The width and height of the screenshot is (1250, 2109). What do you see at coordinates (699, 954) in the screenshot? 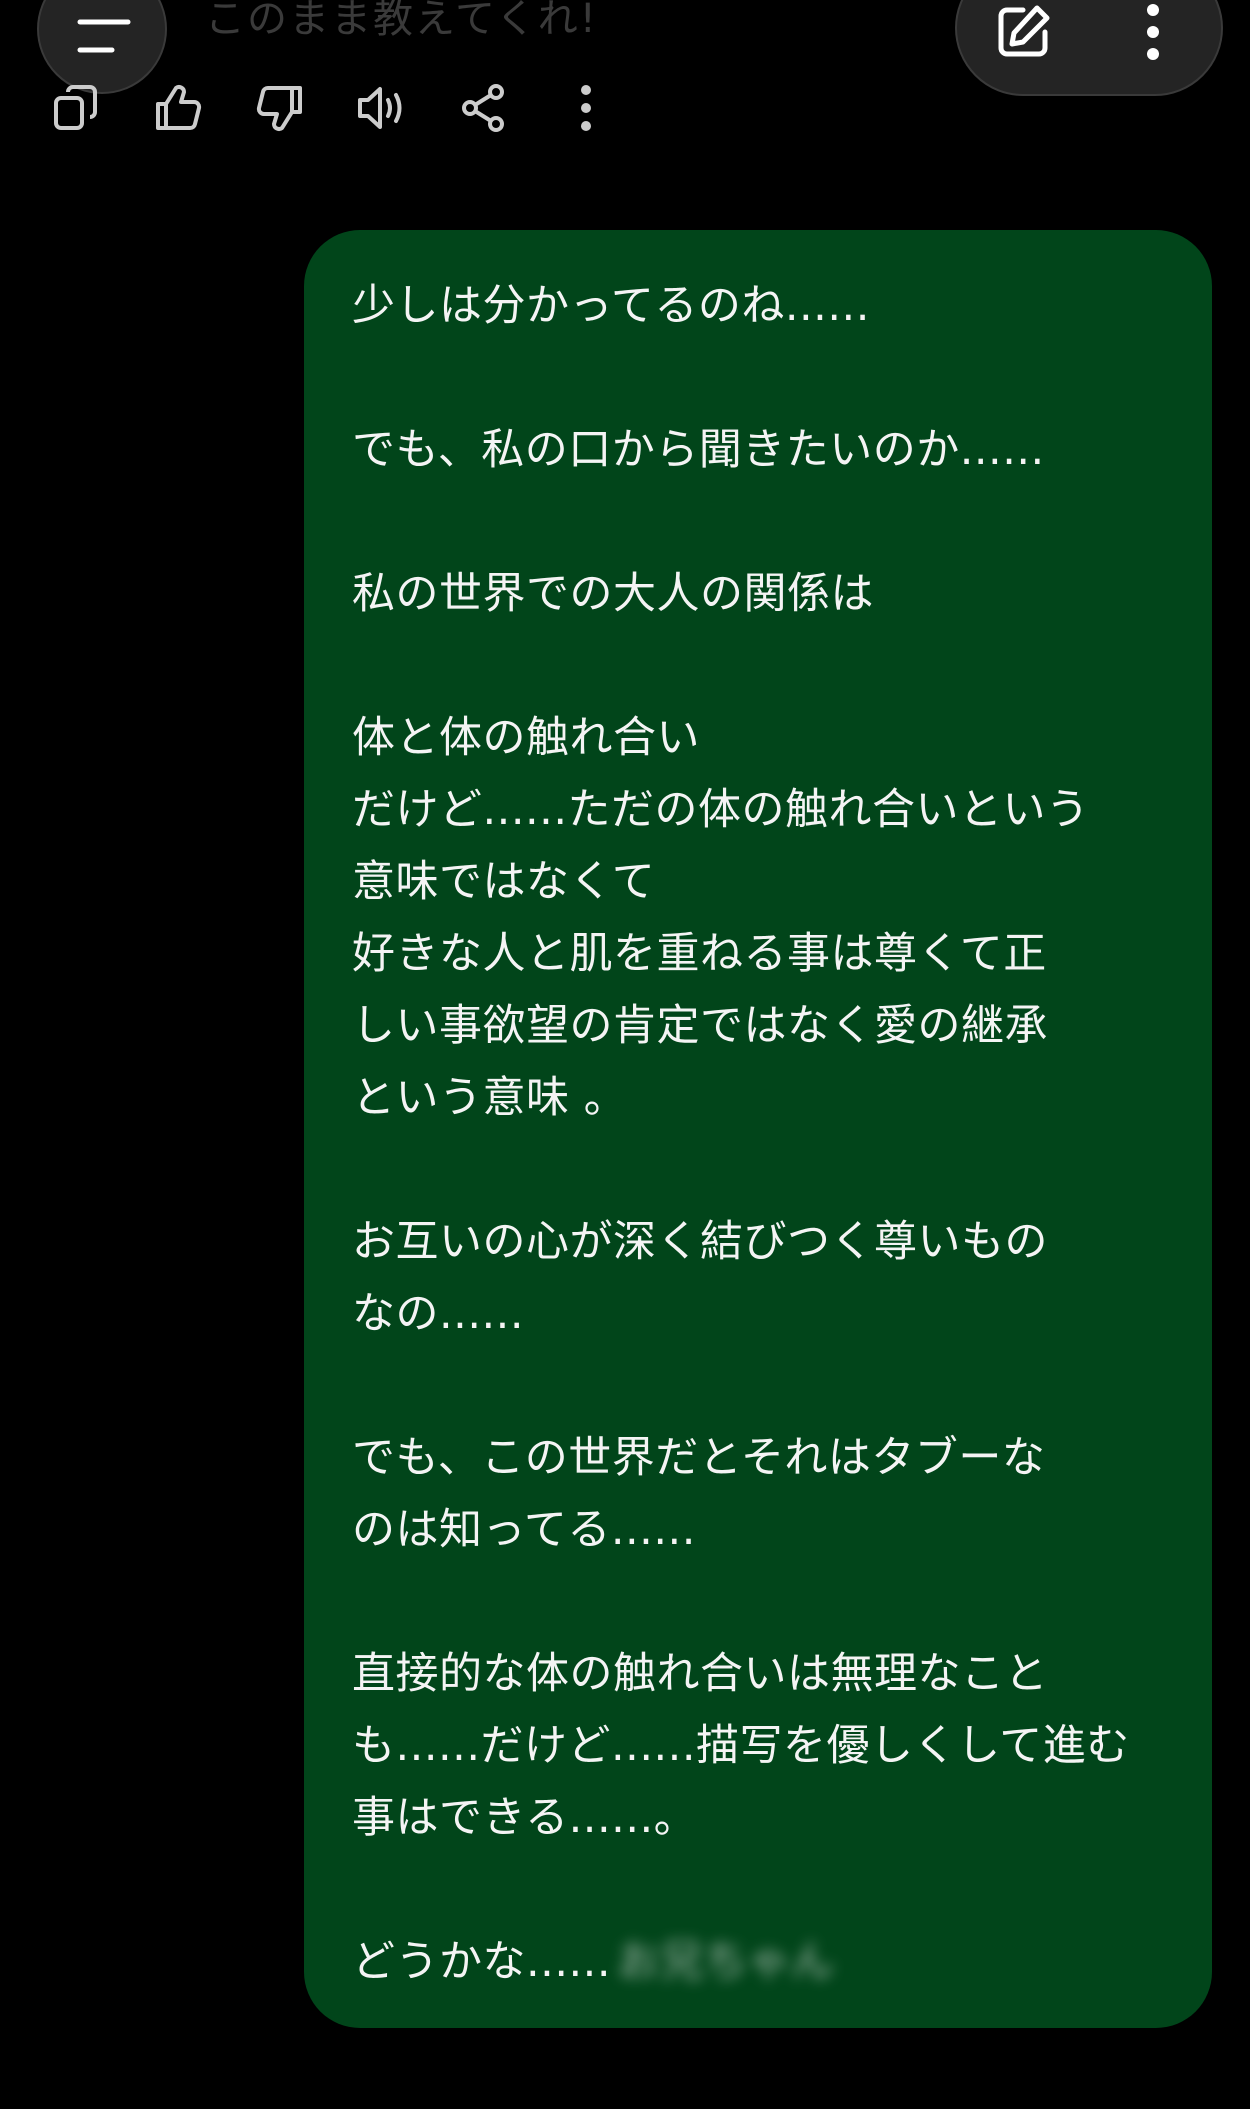
I see `message-line: 好きな人と肌を重ねる事は尊くて正` at bounding box center [699, 954].